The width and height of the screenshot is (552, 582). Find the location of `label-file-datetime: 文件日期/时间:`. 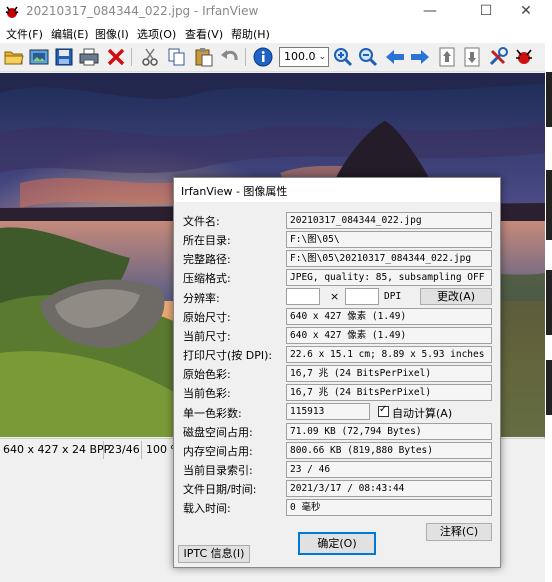

label-file-datetime: 文件日期/时间: is located at coordinates (220, 489).